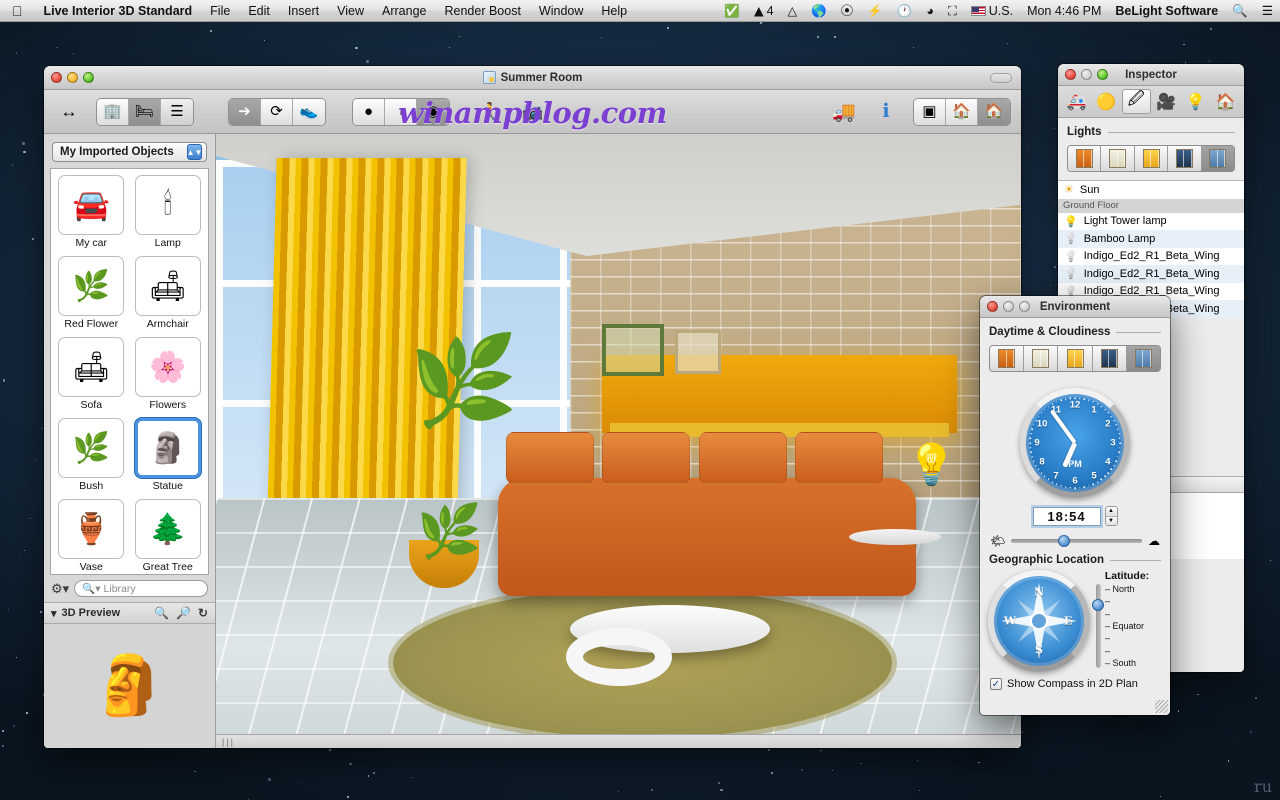 The image size is (1280, 800). I want to click on chevron-updown-icon: ▲▼, so click(194, 152).